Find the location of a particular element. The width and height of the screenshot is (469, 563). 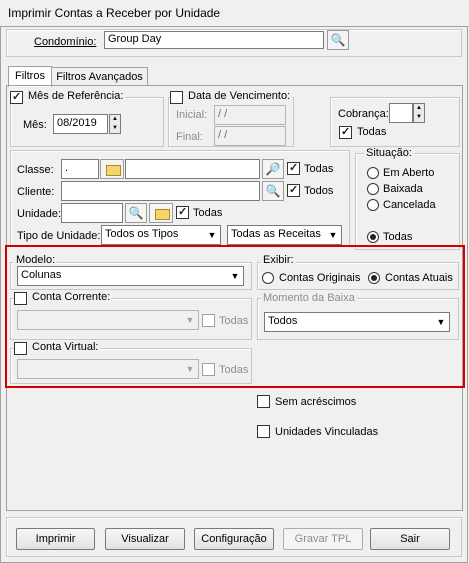

mes-label: Mês: is located at coordinates (35, 125).